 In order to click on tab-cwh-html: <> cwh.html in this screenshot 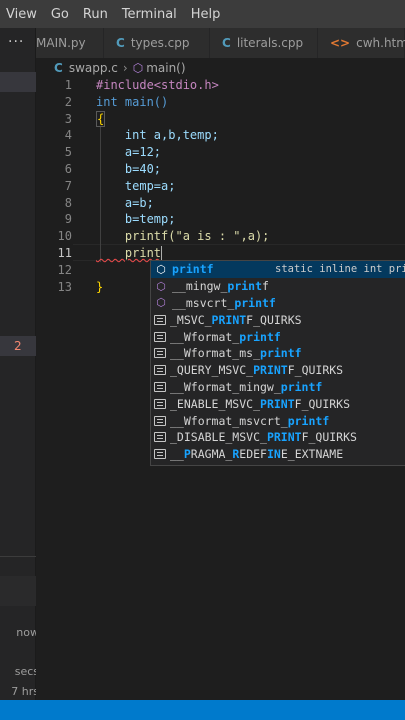, I will do `click(361, 43)`.